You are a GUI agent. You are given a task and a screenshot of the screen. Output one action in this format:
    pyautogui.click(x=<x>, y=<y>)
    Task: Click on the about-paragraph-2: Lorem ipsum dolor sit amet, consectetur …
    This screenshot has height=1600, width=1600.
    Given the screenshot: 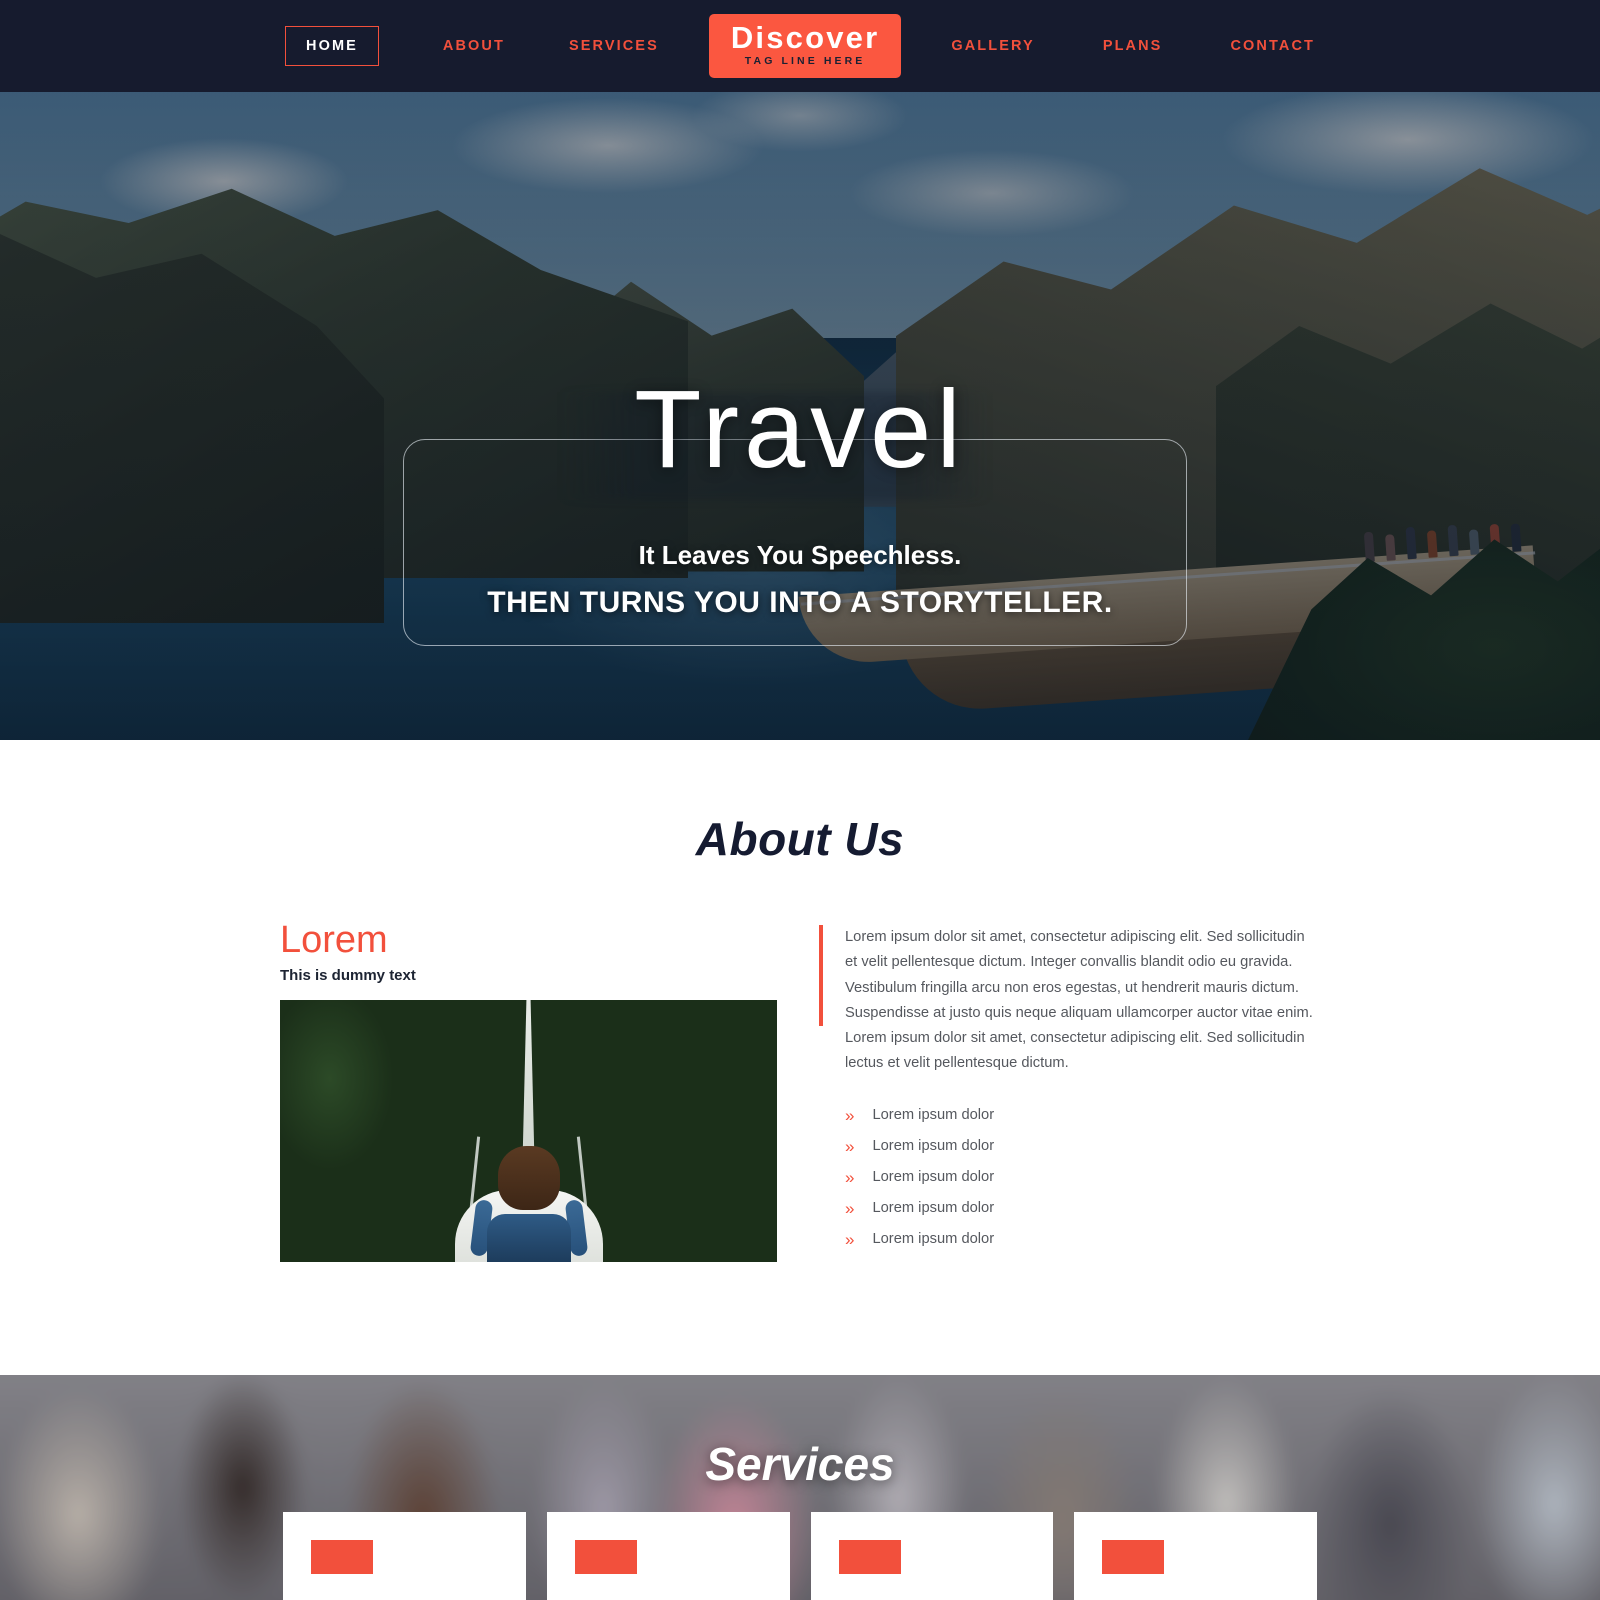 What is the action you would take?
    pyautogui.click(x=1075, y=1051)
    